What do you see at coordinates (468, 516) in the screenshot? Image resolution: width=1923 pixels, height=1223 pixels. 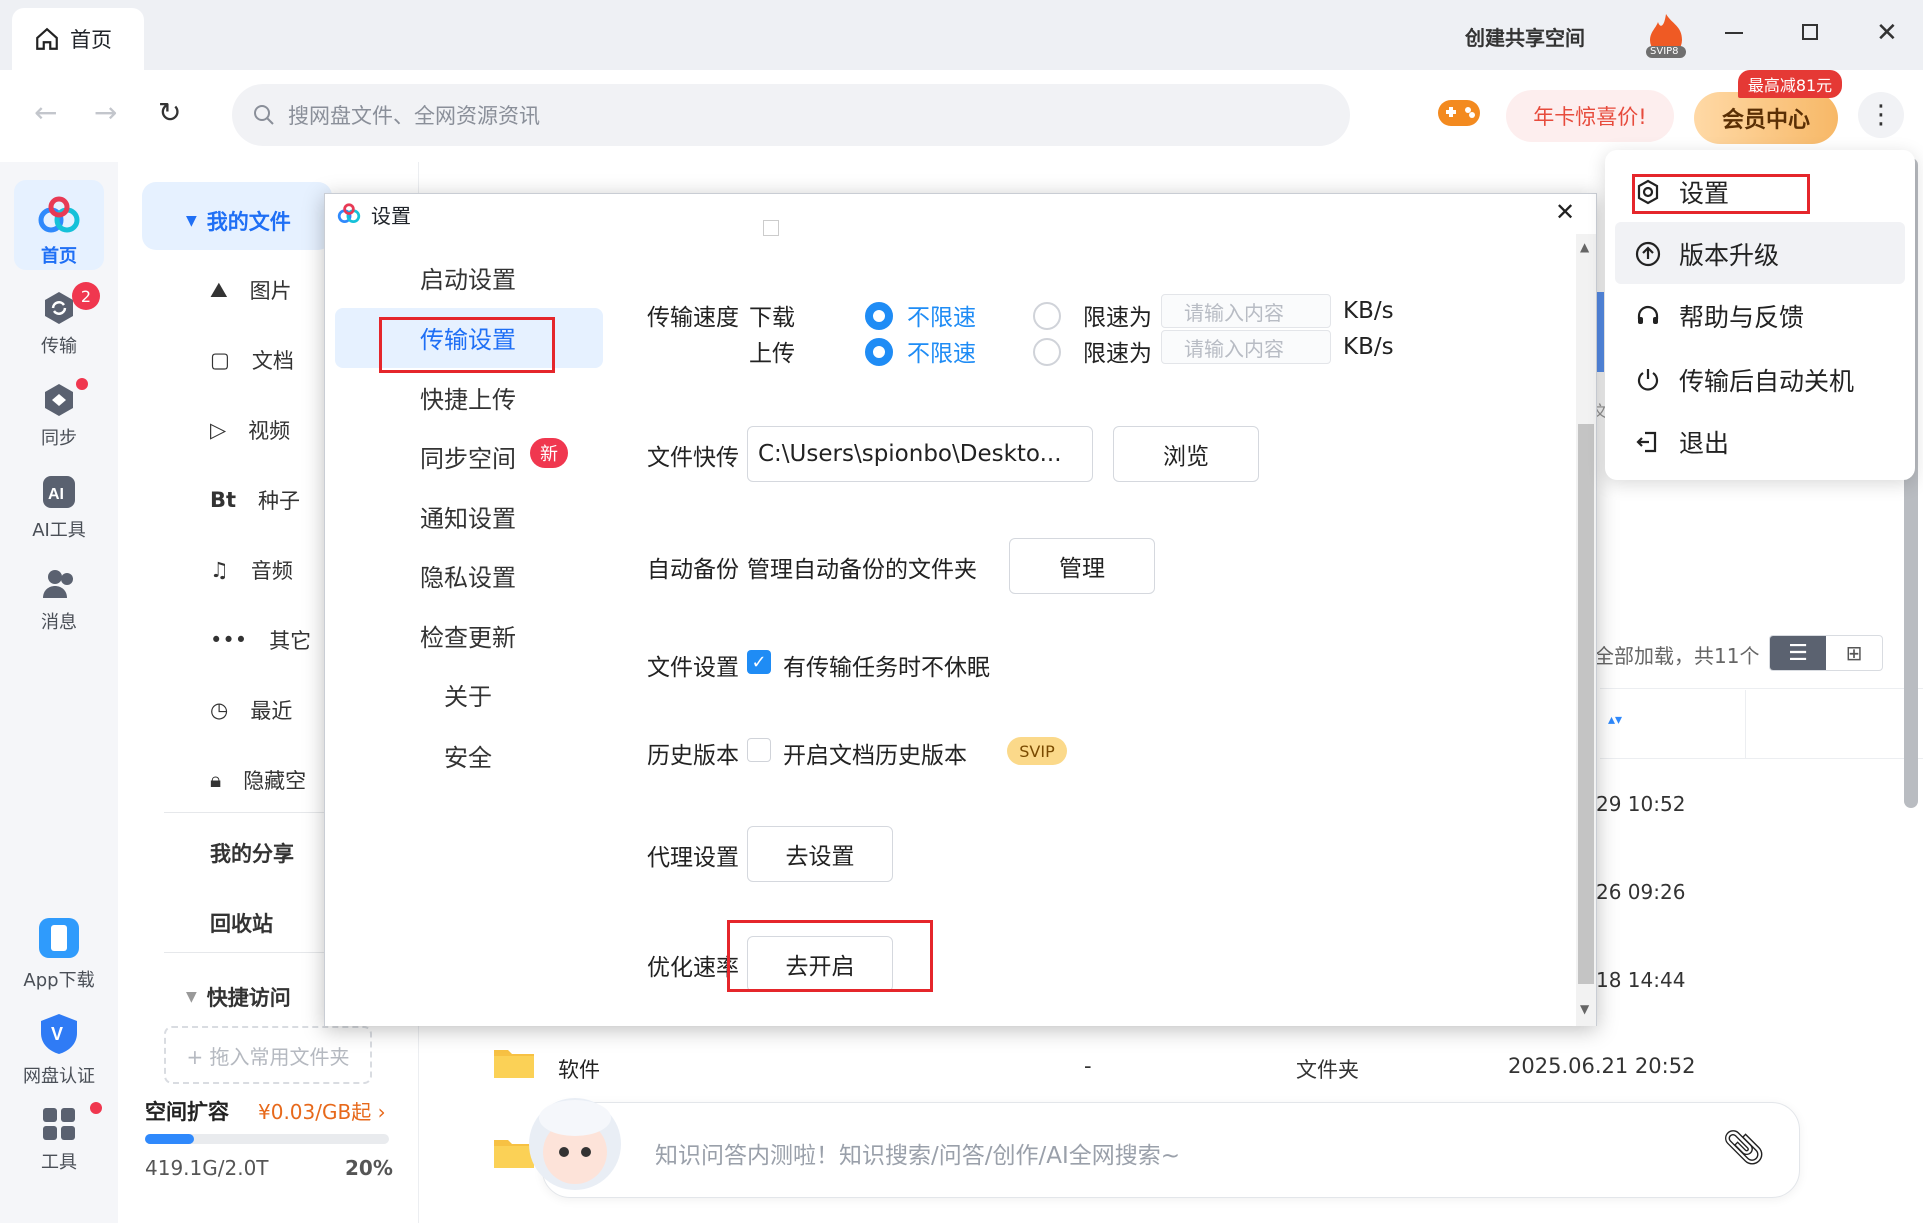 I see `nav-notify: 通知设置` at bounding box center [468, 516].